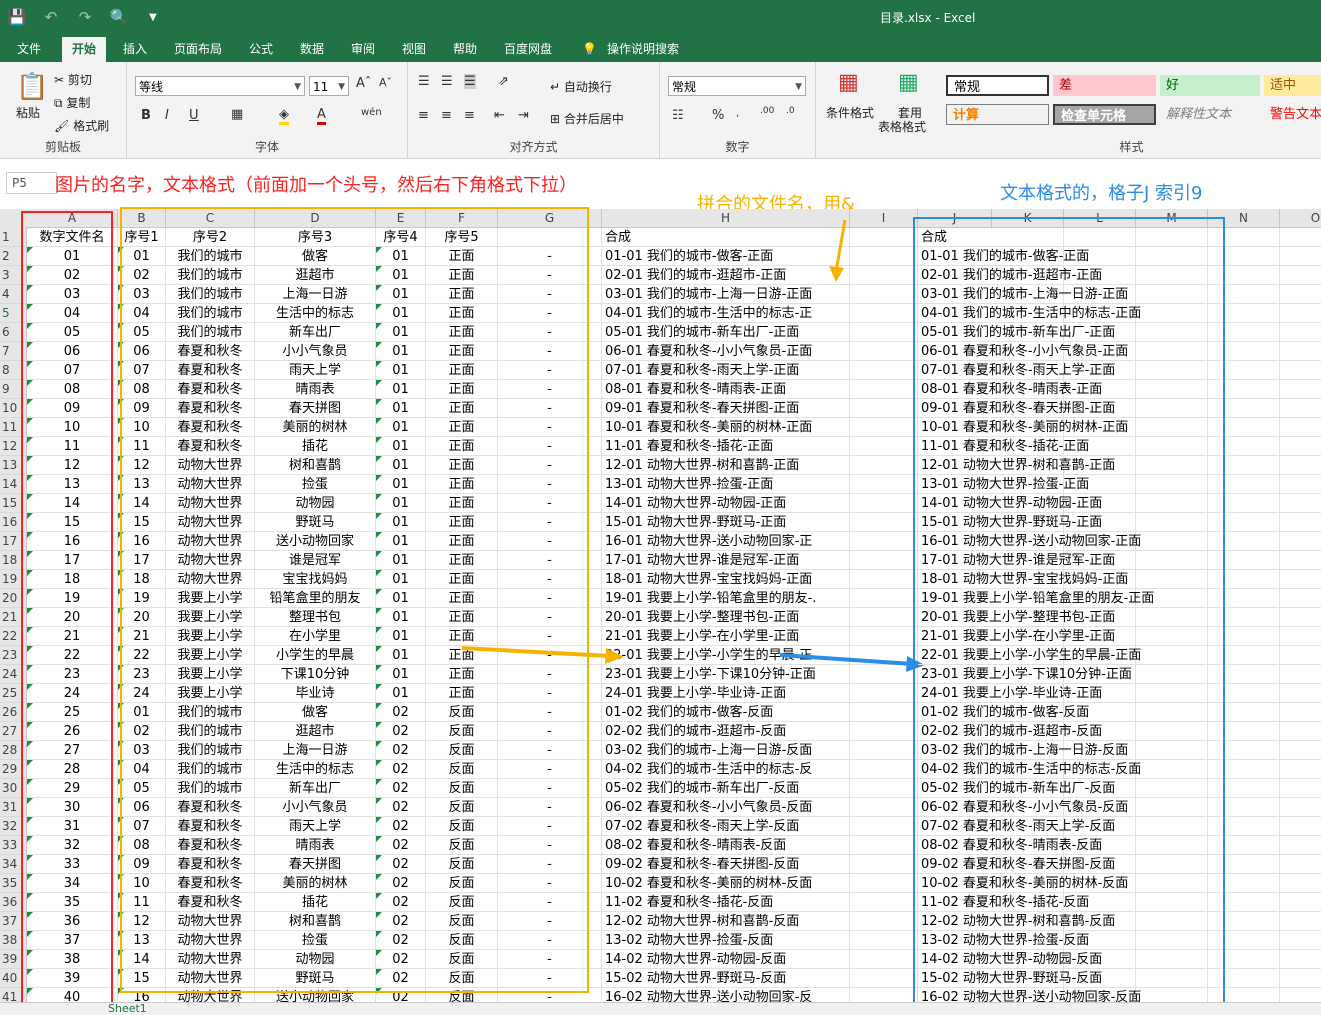 Image resolution: width=1321 pixels, height=1015 pixels. I want to click on paste-icon: 📋, so click(32, 87).